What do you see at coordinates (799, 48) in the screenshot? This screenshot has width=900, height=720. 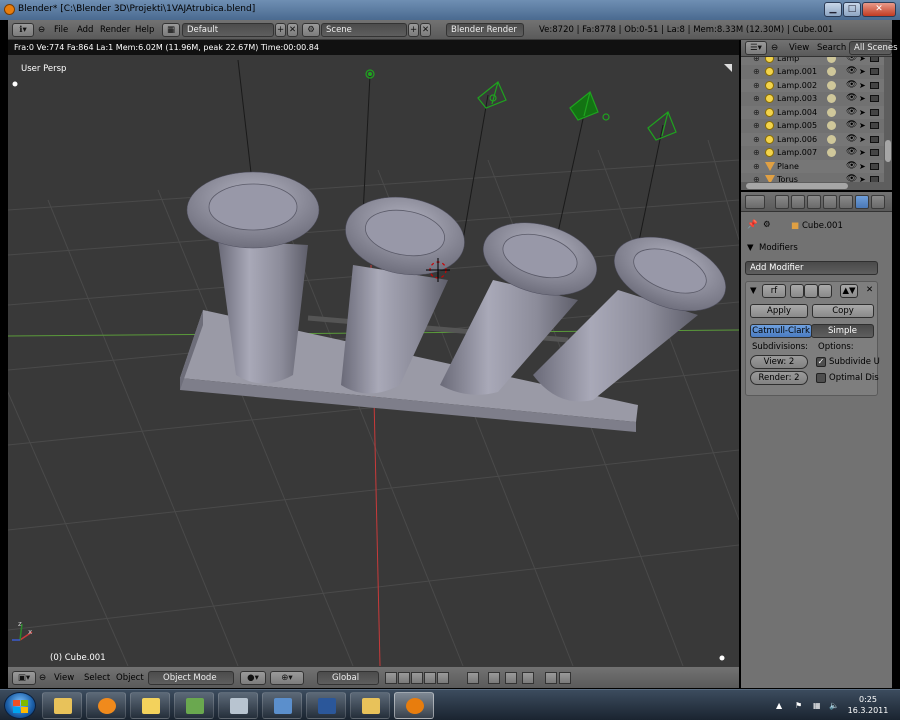 I see `outliner-menu-view: View` at bounding box center [799, 48].